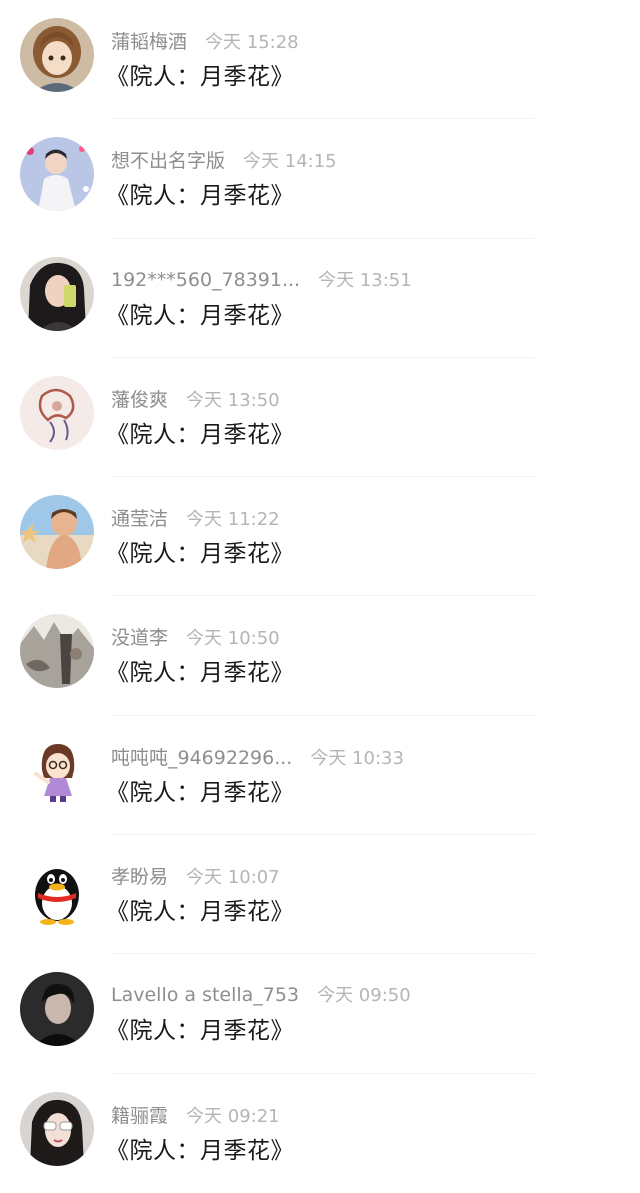  I want to click on comment-item: 孝盼易 今天 10:07 《院人：月季花》, so click(320, 895).